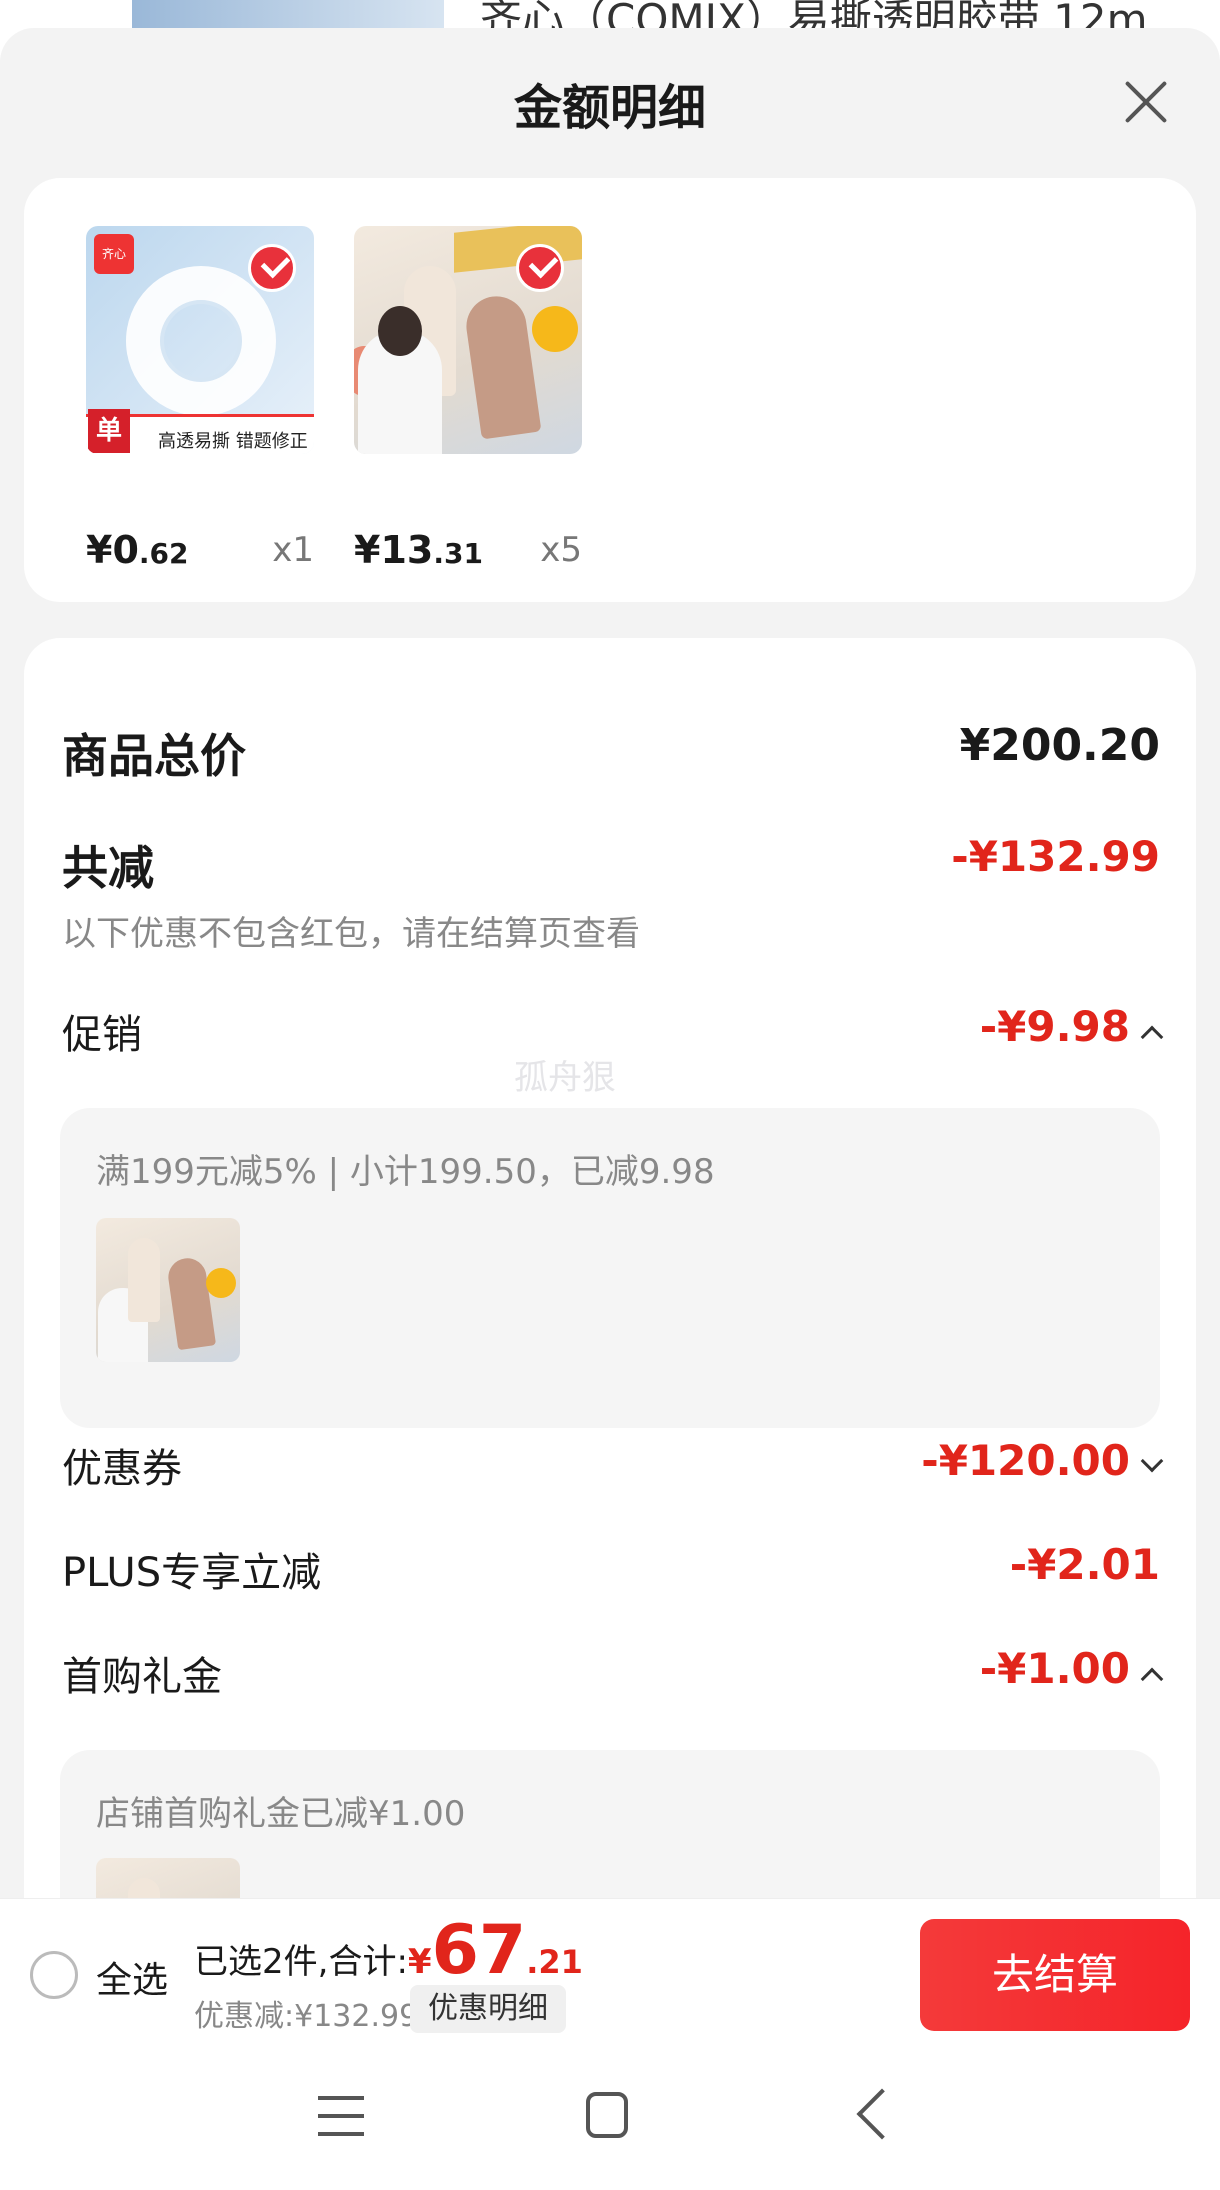 The image size is (1220, 2190). Describe the element at coordinates (565, 1078) in the screenshot. I see `watermark: 孤舟狠` at that location.